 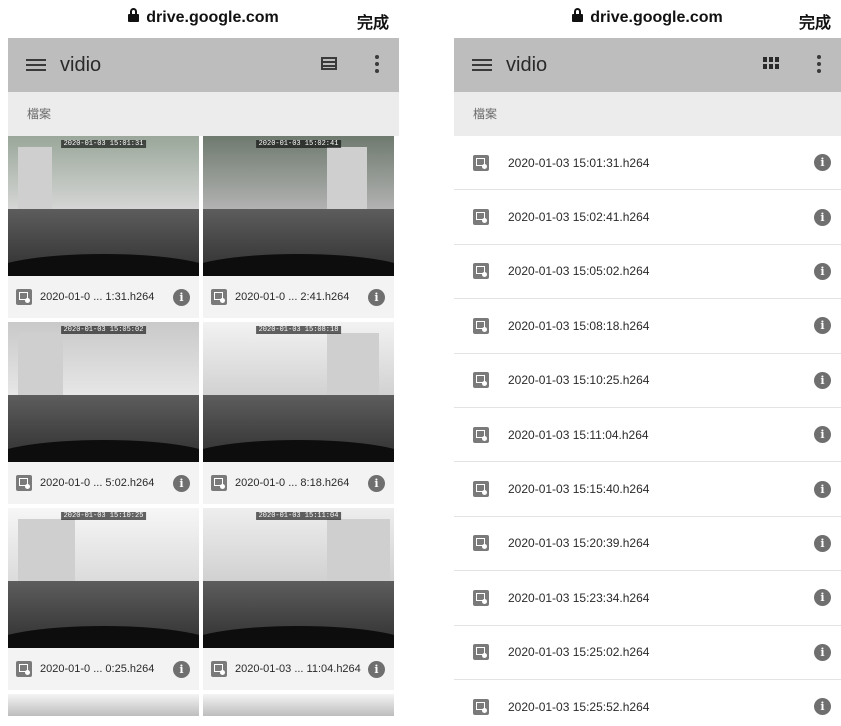 What do you see at coordinates (298, 516) in the screenshot?
I see `timestamp-overlay: 2020-01-03 15:11:04` at bounding box center [298, 516].